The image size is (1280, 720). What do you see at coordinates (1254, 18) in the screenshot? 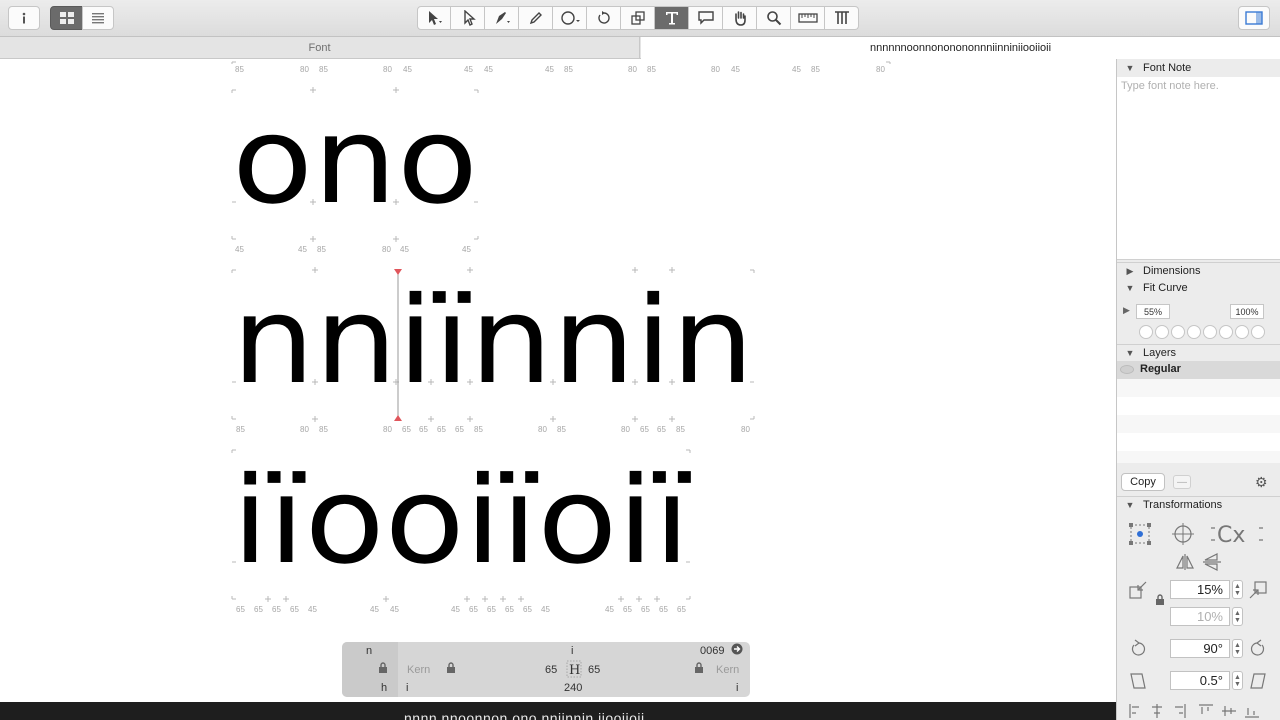
I see `sidebar-toggle-button` at bounding box center [1254, 18].